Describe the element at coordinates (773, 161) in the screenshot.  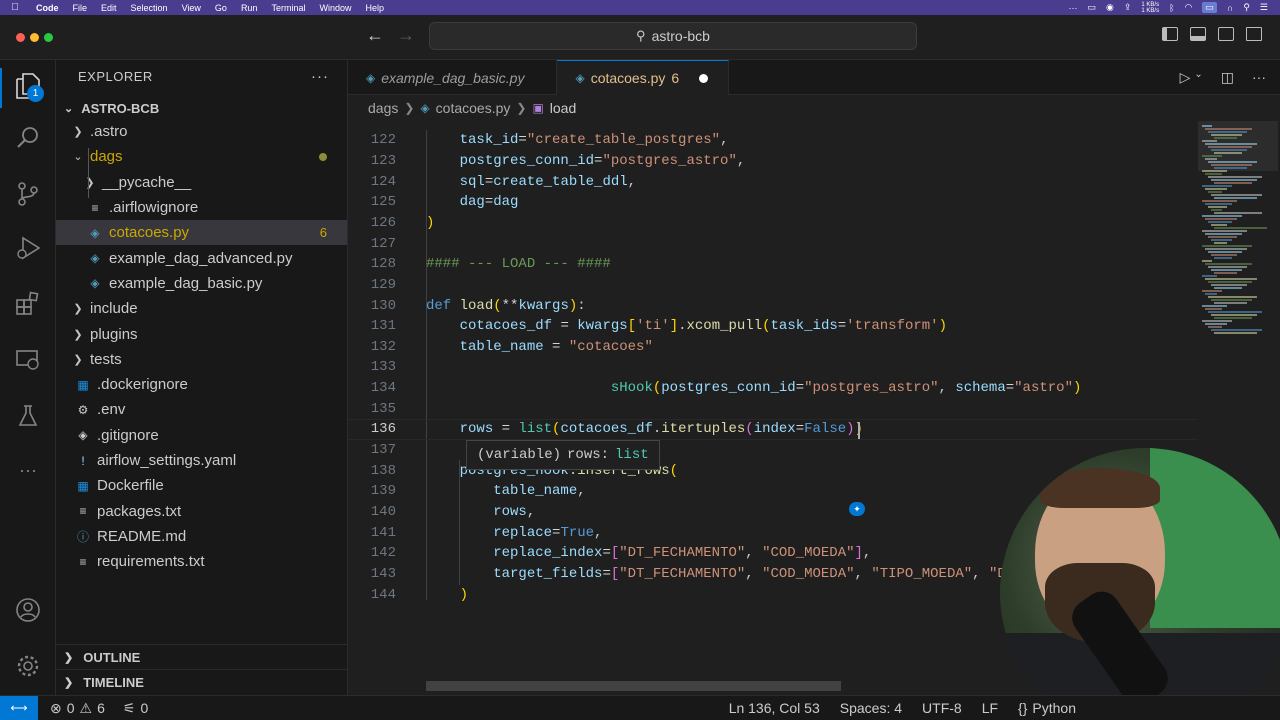
I see `code-line: 123 postgres_conn_id="postgres_astro",` at that location.